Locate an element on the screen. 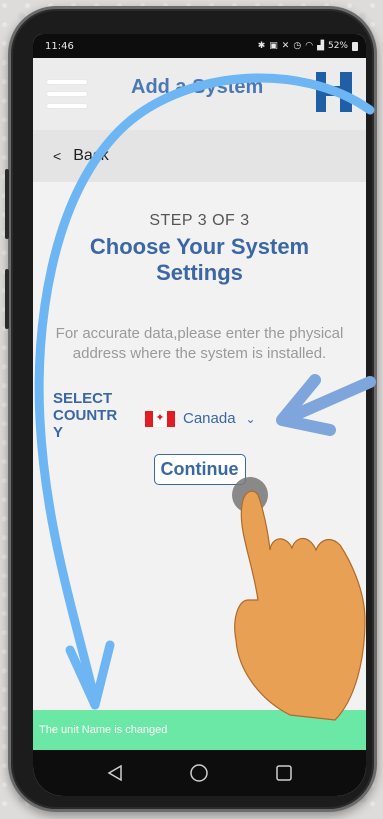  app-bar: Add a System is located at coordinates (199, 94).